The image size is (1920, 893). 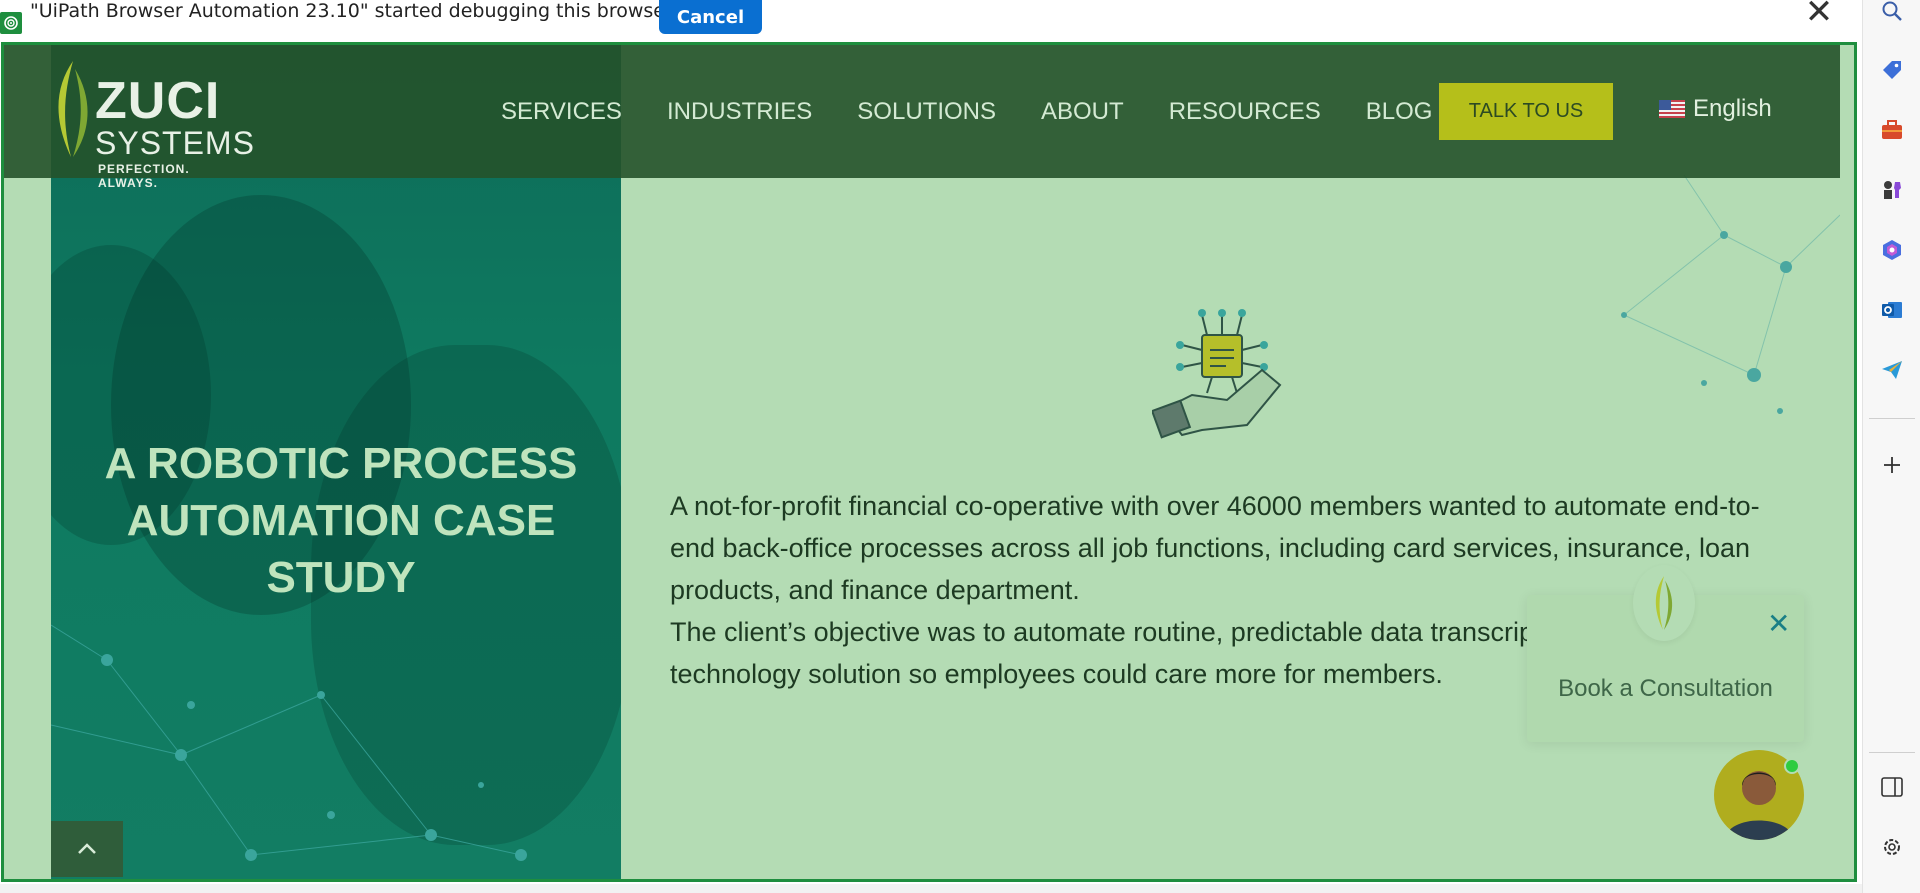 What do you see at coordinates (1892, 13) in the screenshot?
I see `search-icon` at bounding box center [1892, 13].